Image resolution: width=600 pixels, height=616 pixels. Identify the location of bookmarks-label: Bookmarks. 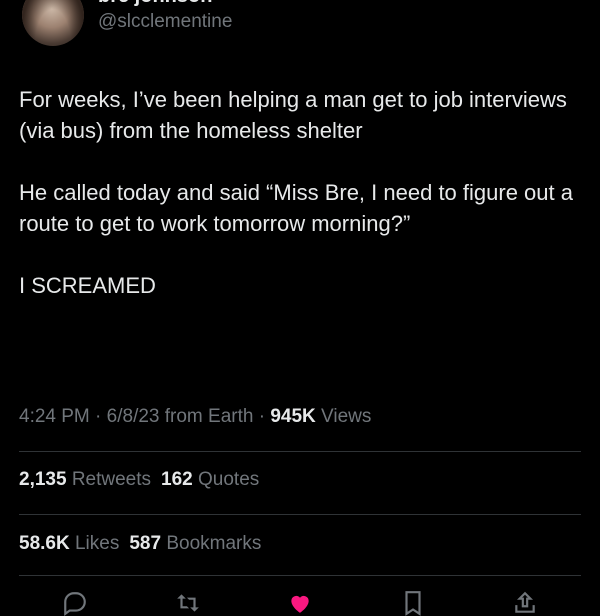
(211, 543).